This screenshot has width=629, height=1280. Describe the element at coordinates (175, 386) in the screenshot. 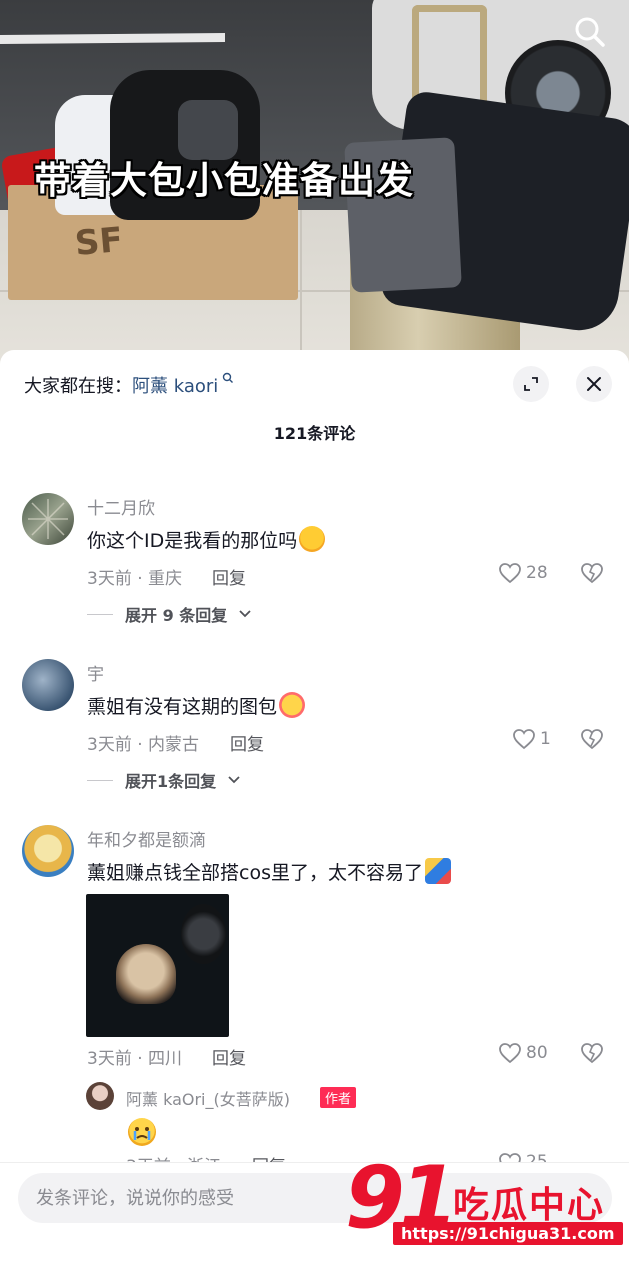

I see `hot-search-term: 阿薰 kaori` at that location.